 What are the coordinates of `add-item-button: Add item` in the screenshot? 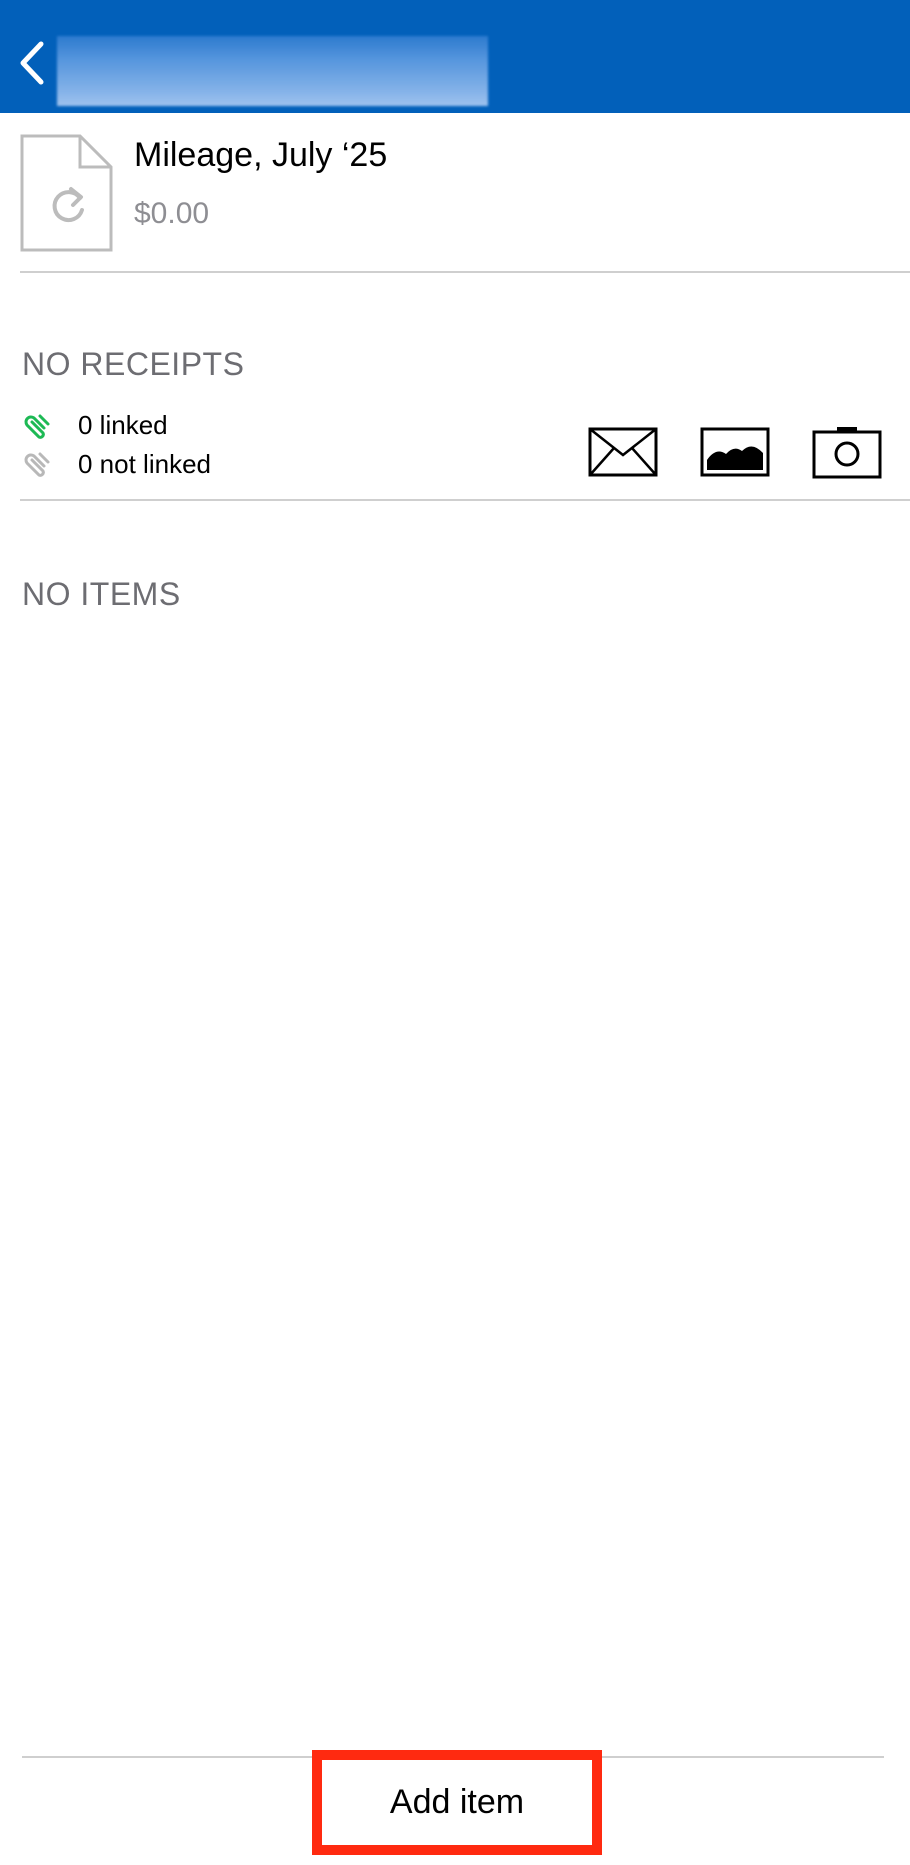 It's located at (457, 1802).